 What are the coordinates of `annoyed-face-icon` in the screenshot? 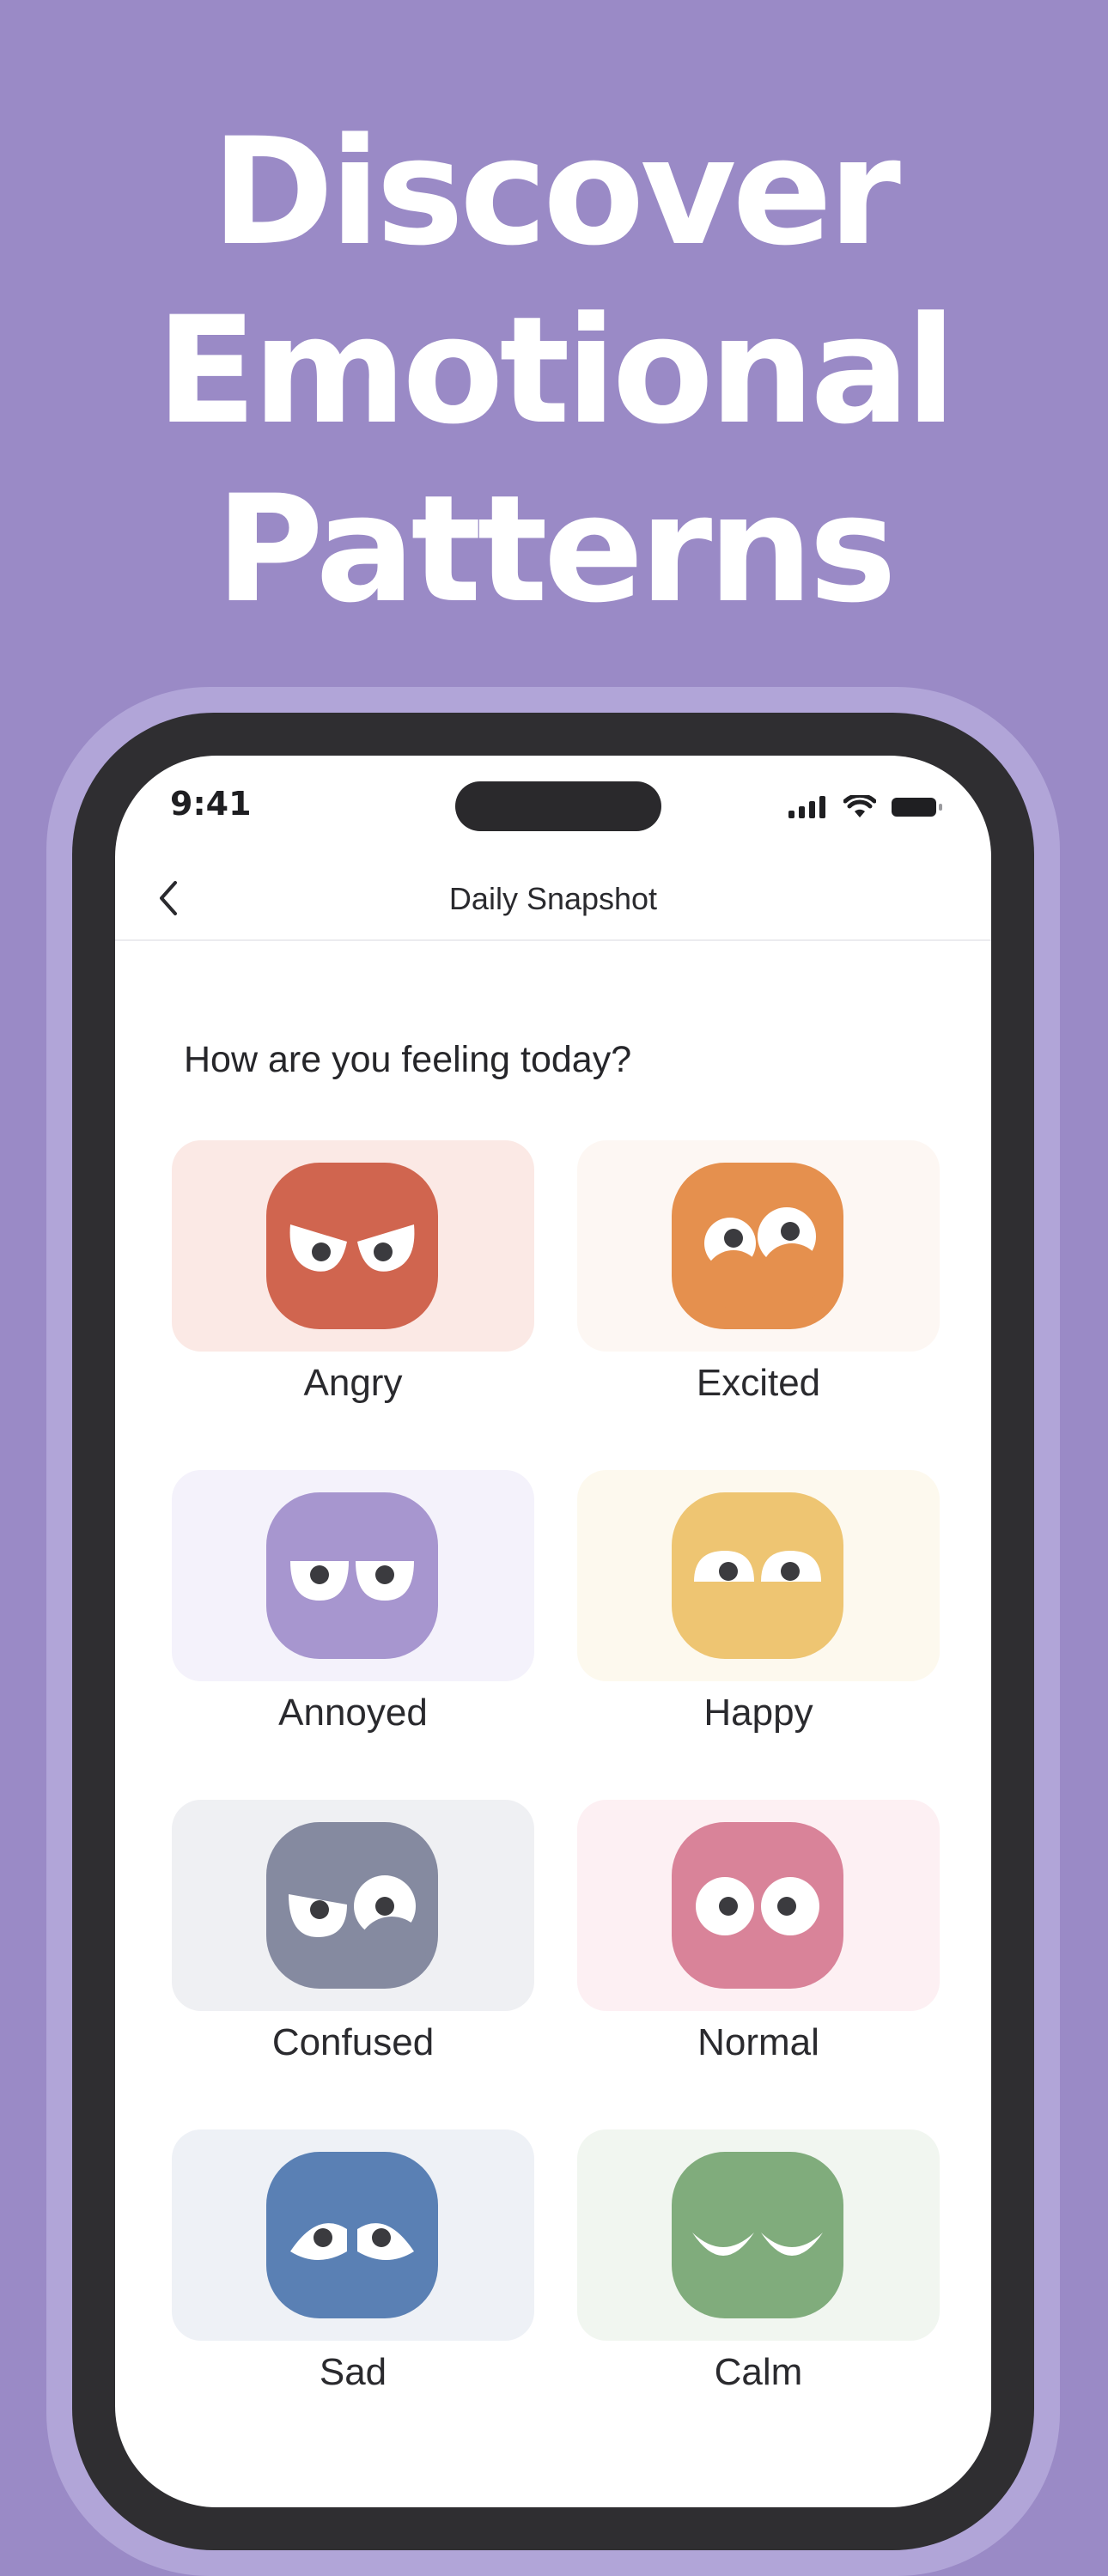 It's located at (352, 1576).